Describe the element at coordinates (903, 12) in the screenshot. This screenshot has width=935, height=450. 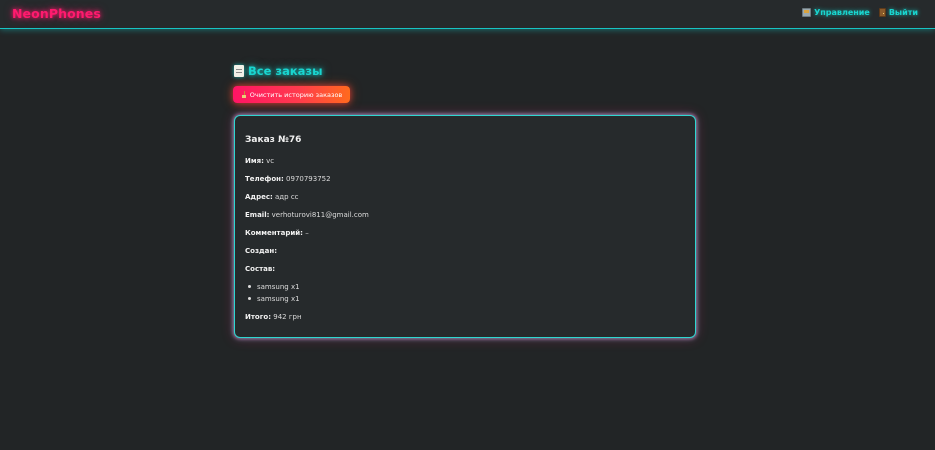
I see `nav-logout-label: Выйти` at that location.